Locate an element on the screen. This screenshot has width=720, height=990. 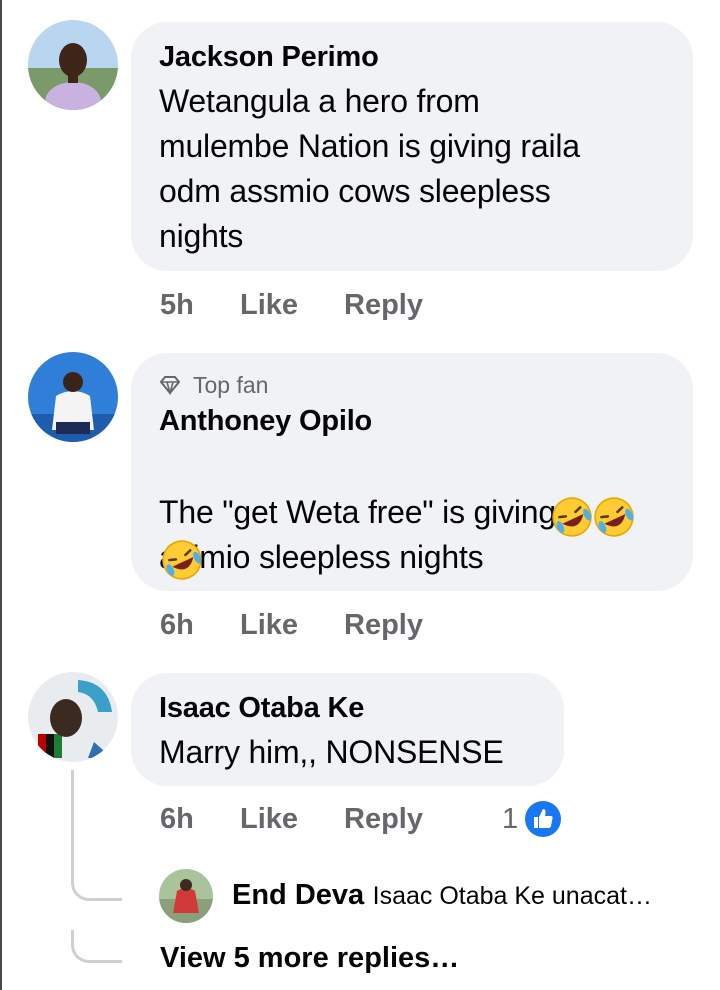
top-fan-badge: Top fan is located at coordinates (259, 386).